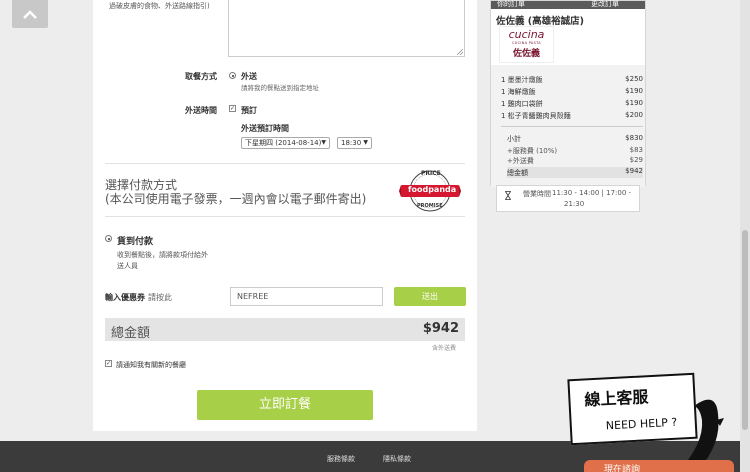 Image resolution: width=750 pixels, height=472 pixels. I want to click on list-item: 1 松子青醬雞肉貝殼麵 $200, so click(572, 116).